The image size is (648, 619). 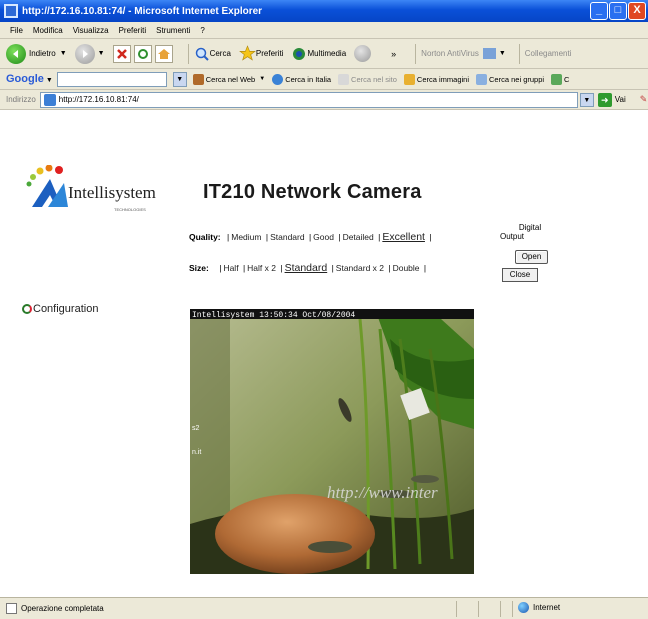 I want to click on site-search-icon, so click(x=344, y=79).